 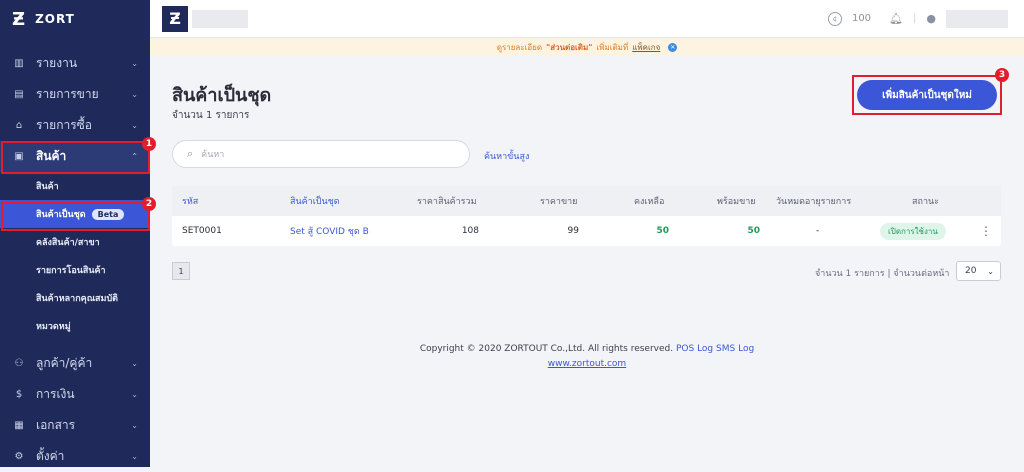 What do you see at coordinates (47, 187) in the screenshot?
I see `sidebar-subitem-label: สินค้า` at bounding box center [47, 187].